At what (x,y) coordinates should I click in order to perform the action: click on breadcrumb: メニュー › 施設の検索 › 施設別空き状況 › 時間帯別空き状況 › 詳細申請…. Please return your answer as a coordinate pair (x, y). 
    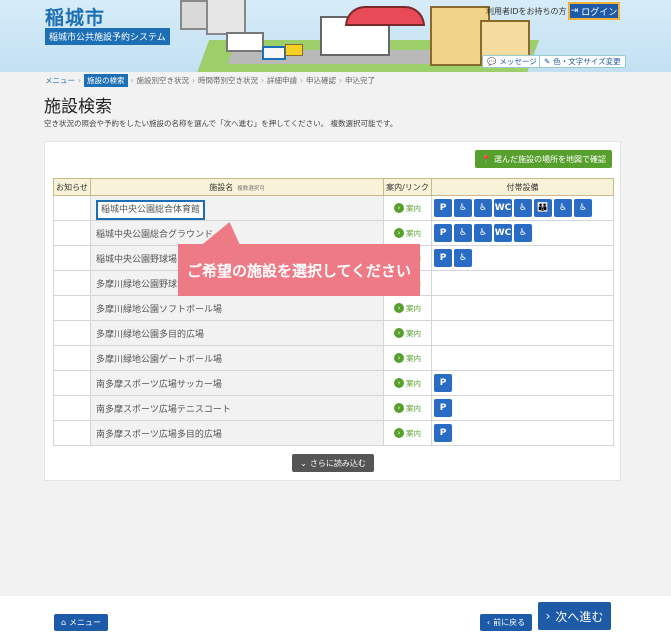
    Looking at the image, I should click on (210, 80).